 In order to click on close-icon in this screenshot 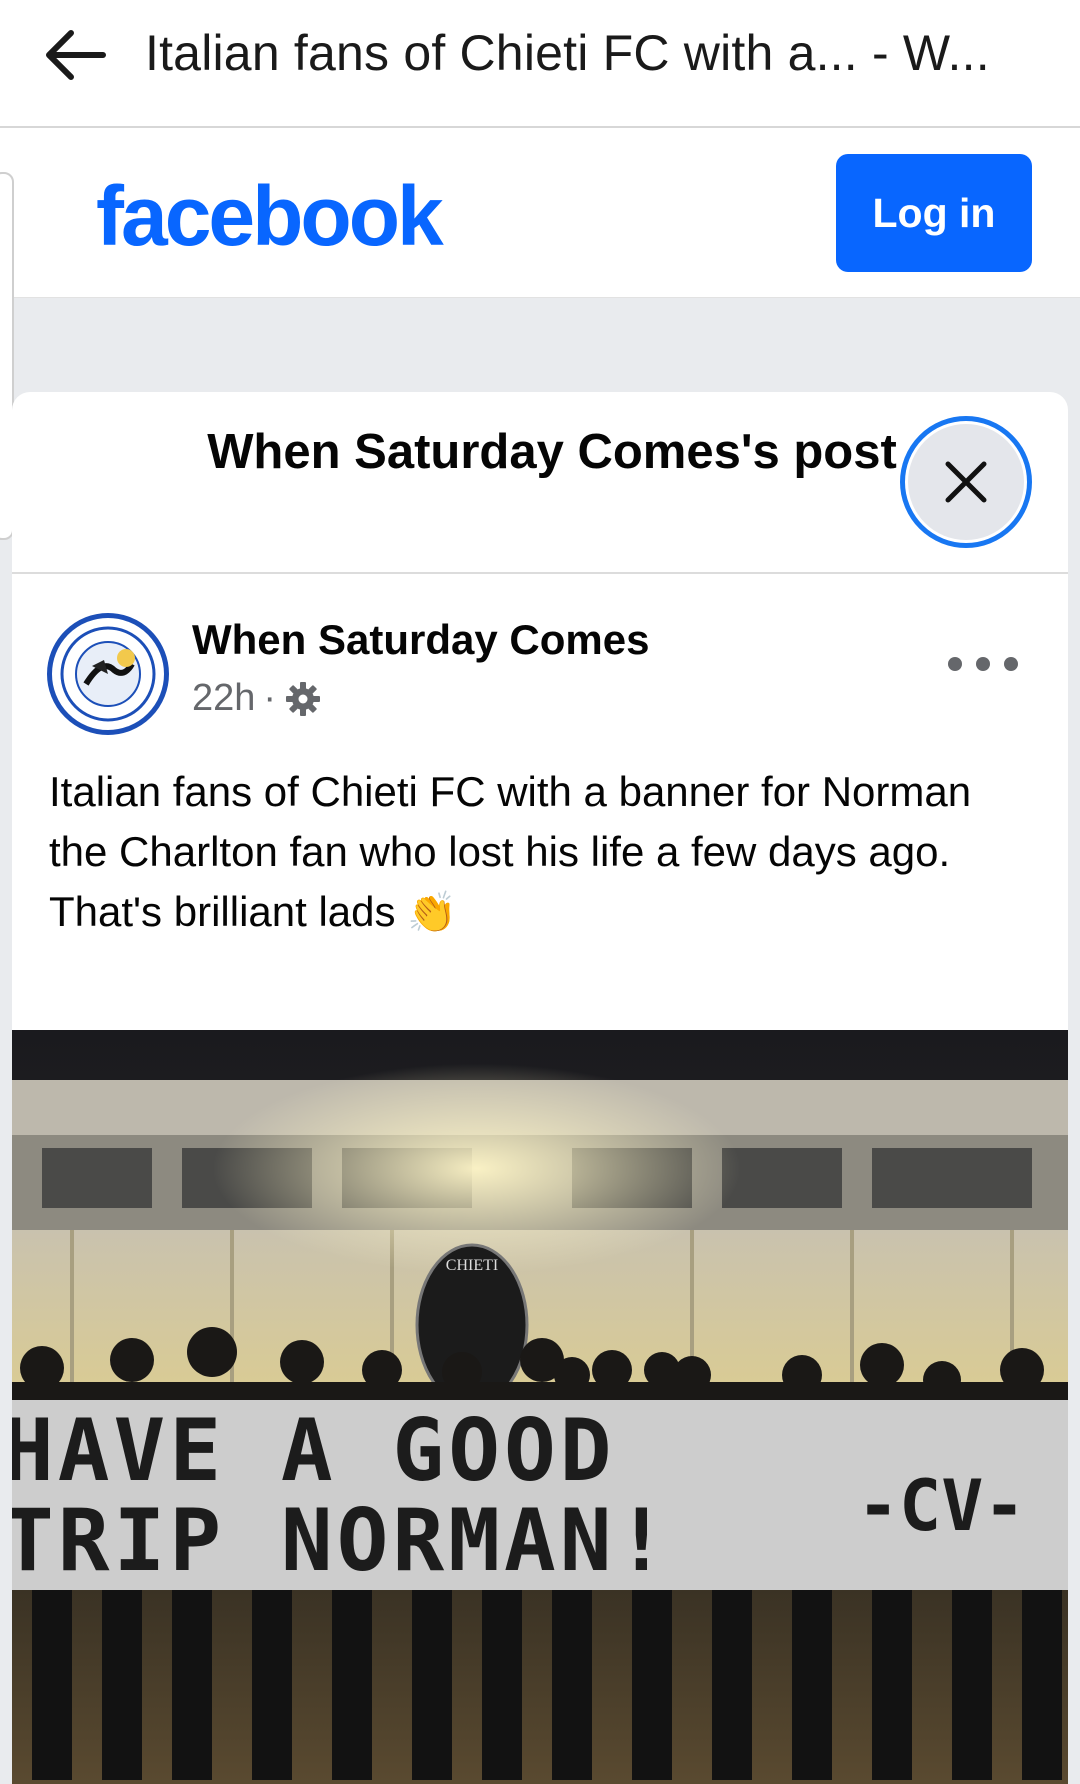, I will do `click(966, 482)`.